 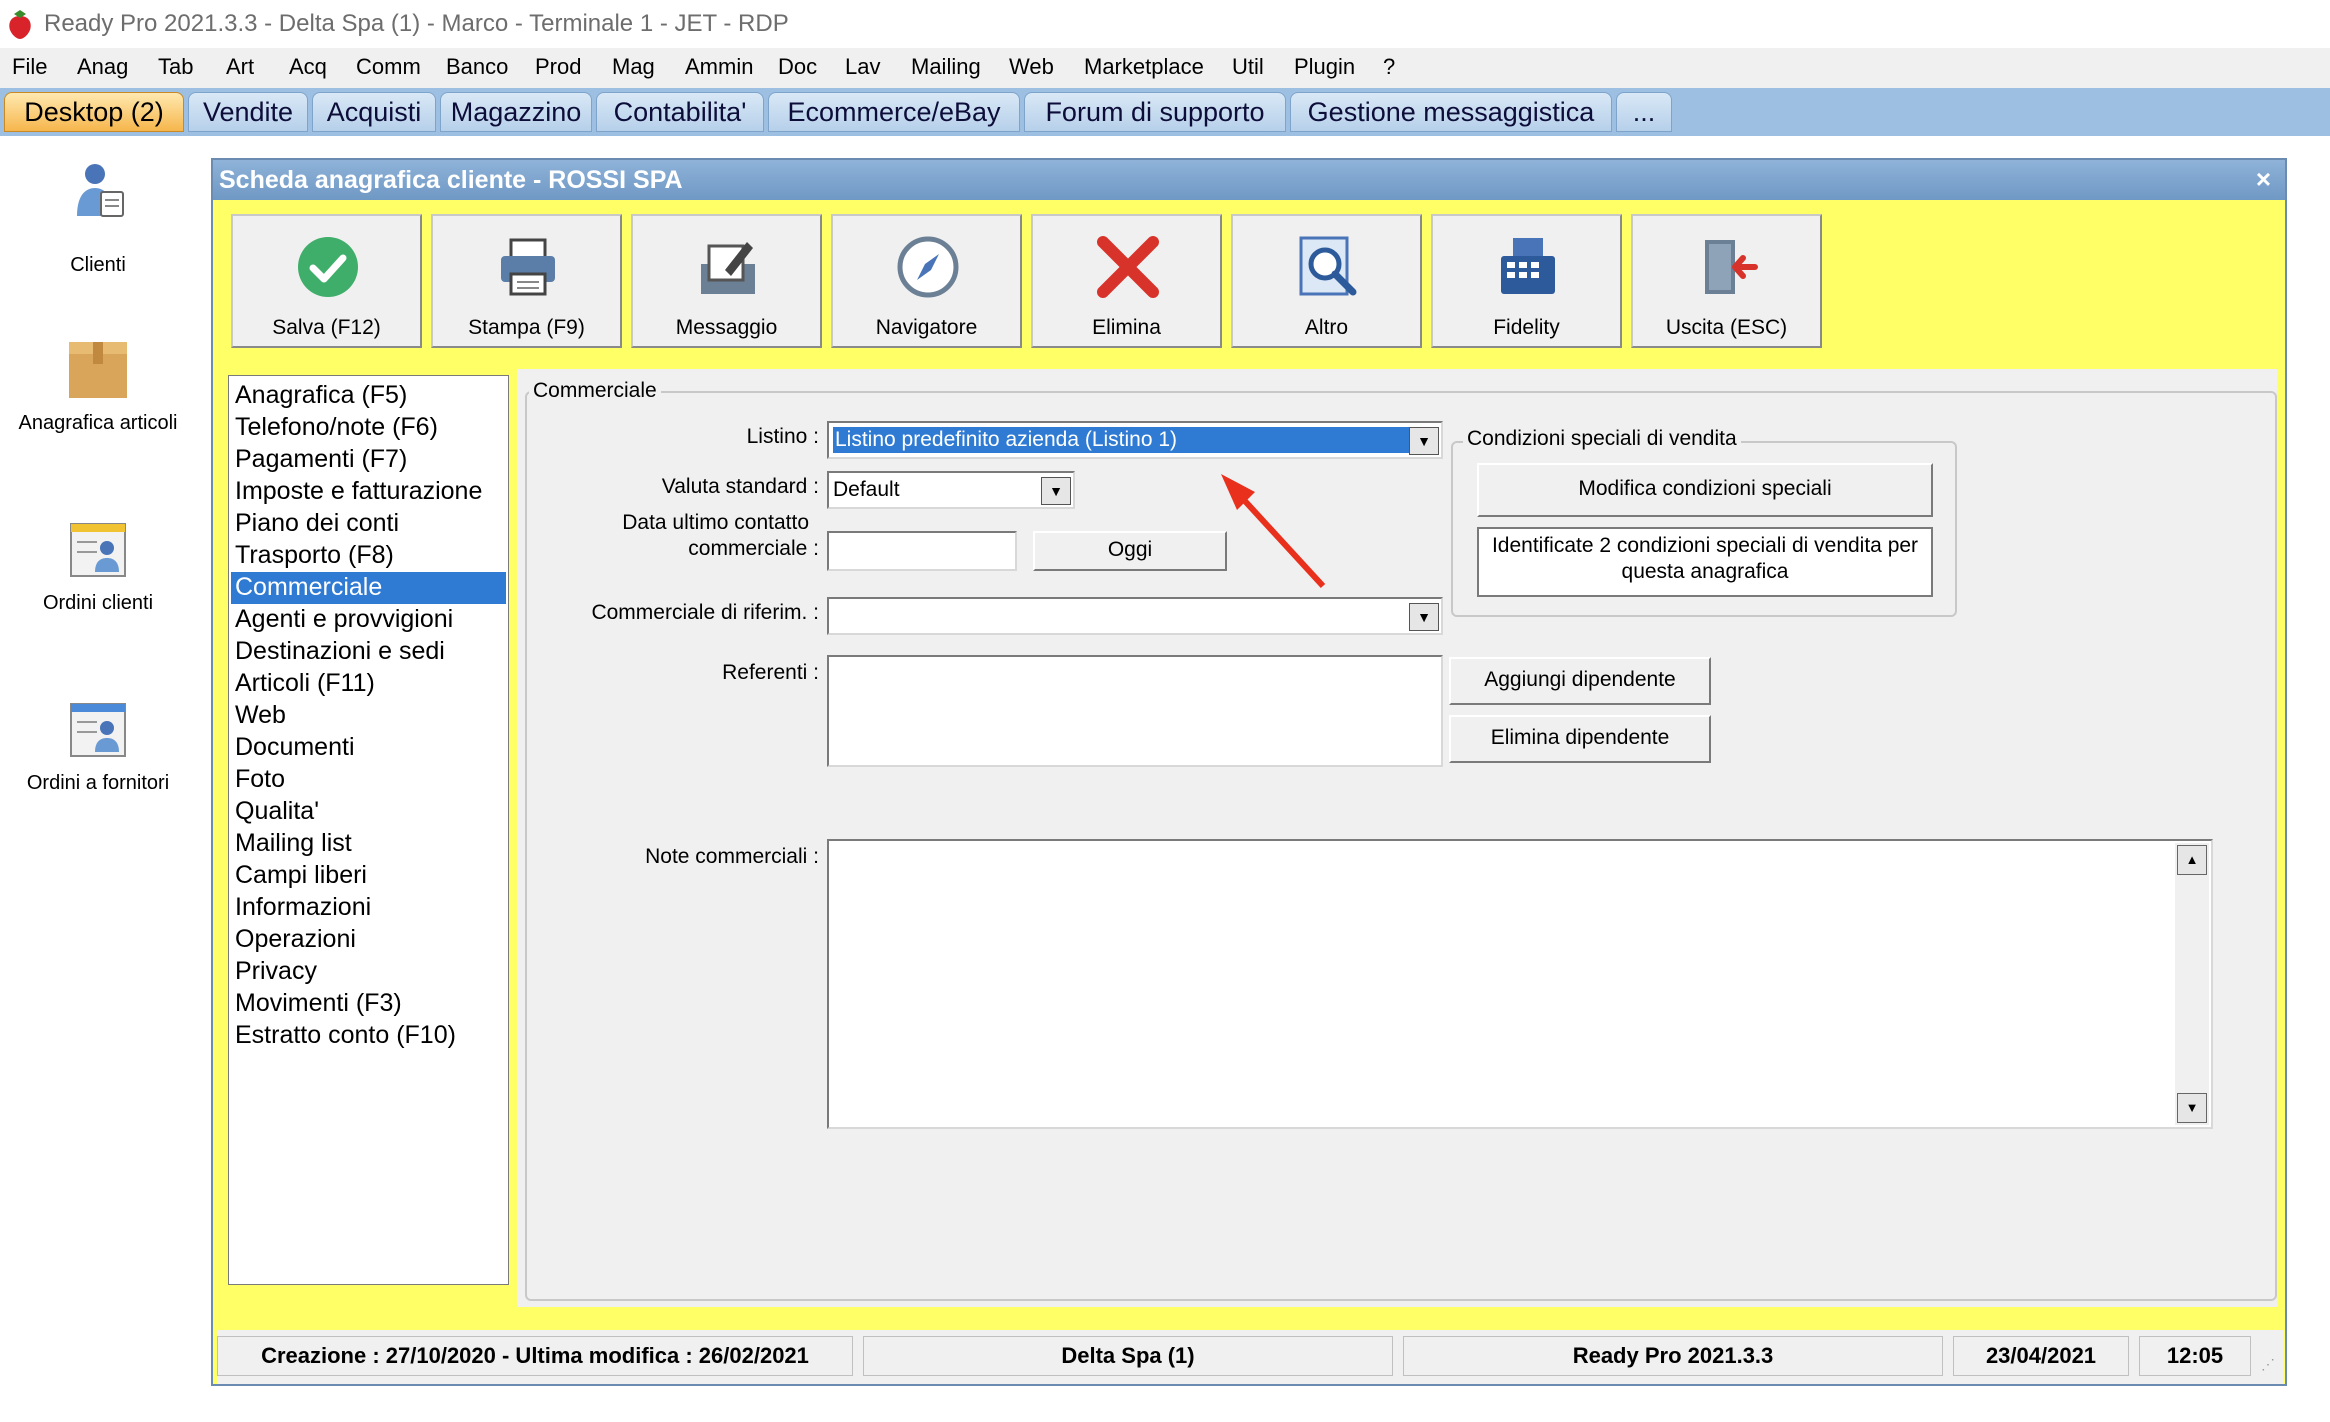 I want to click on save-button: Salva (F12), so click(x=326, y=281).